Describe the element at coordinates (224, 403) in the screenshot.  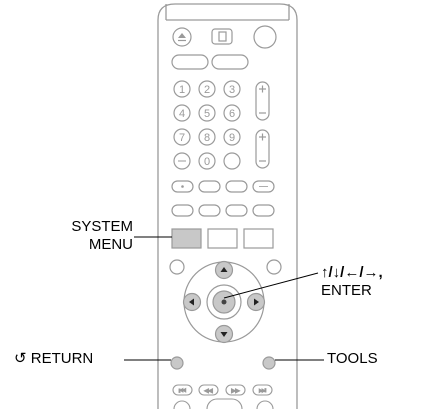
I see `play-button` at that location.